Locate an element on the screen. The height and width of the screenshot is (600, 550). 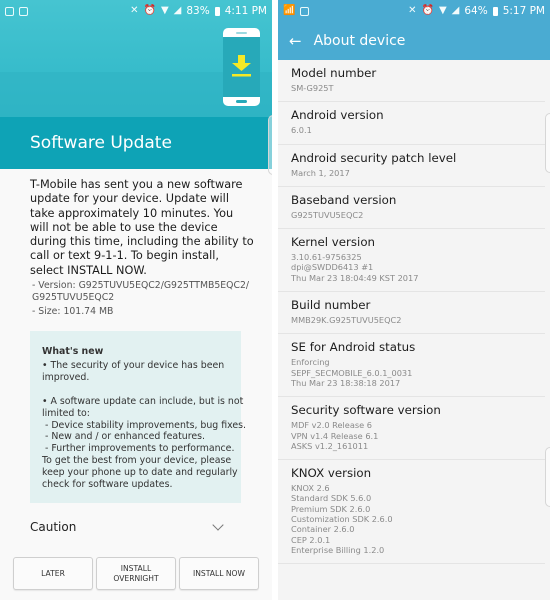
action-buttons: LATER INSTALL OVERNIGHT INSTALL NOW is located at coordinates (136, 573).